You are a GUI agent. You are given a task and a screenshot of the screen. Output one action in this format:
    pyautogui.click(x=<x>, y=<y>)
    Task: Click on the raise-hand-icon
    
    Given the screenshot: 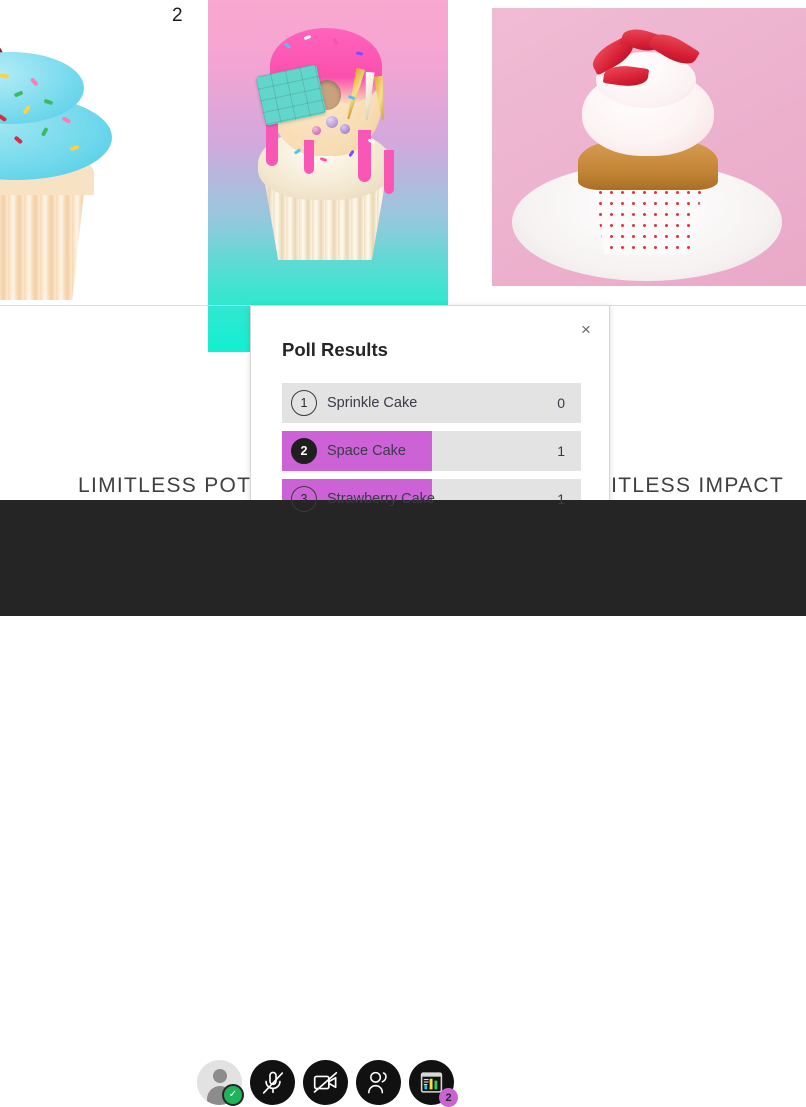 What is the action you would take?
    pyautogui.click(x=377, y=1082)
    